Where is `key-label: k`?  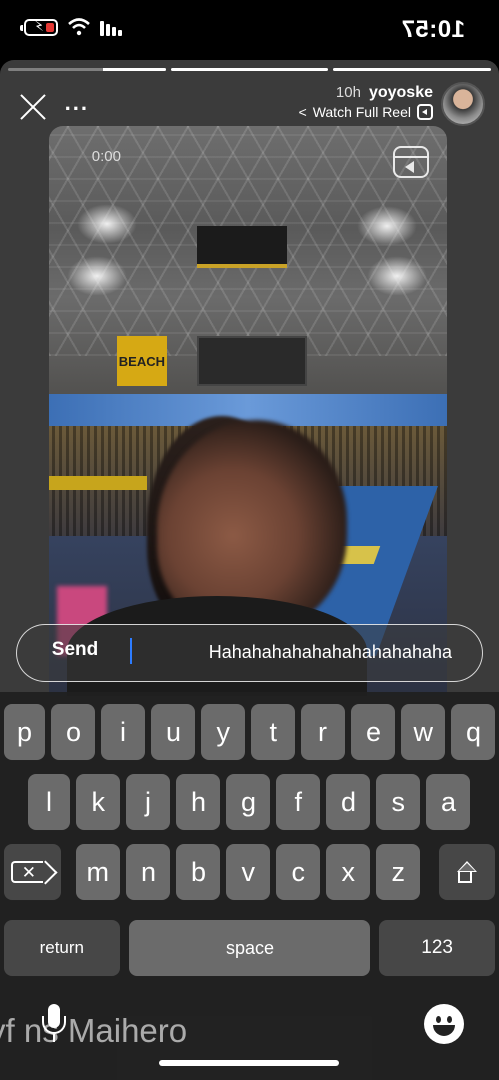
key-label: k is located at coordinates (98, 801).